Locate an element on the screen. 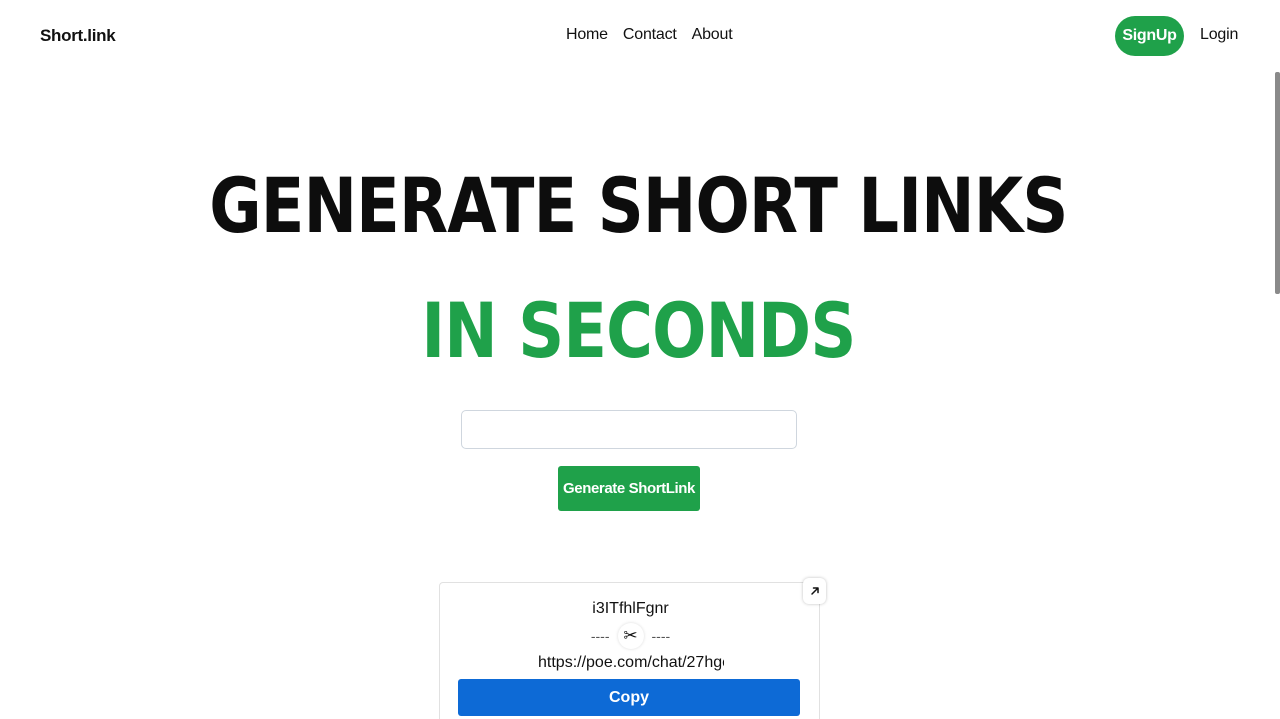 This screenshot has height=719, width=1280. nav-links: Home Contact About is located at coordinates (649, 35).